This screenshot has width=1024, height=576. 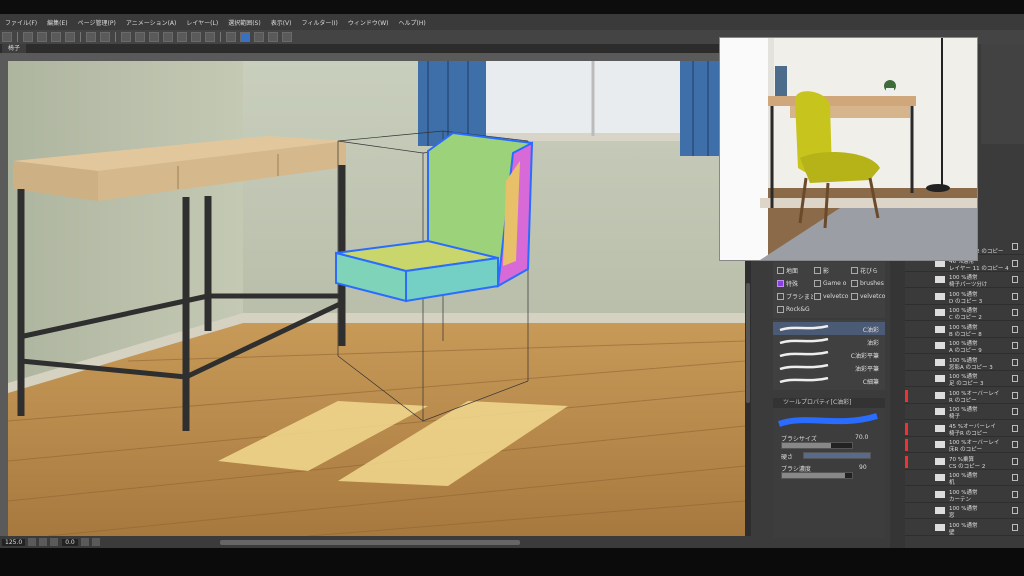 What do you see at coordinates (154, 37) in the screenshot?
I see `transform-icon` at bounding box center [154, 37].